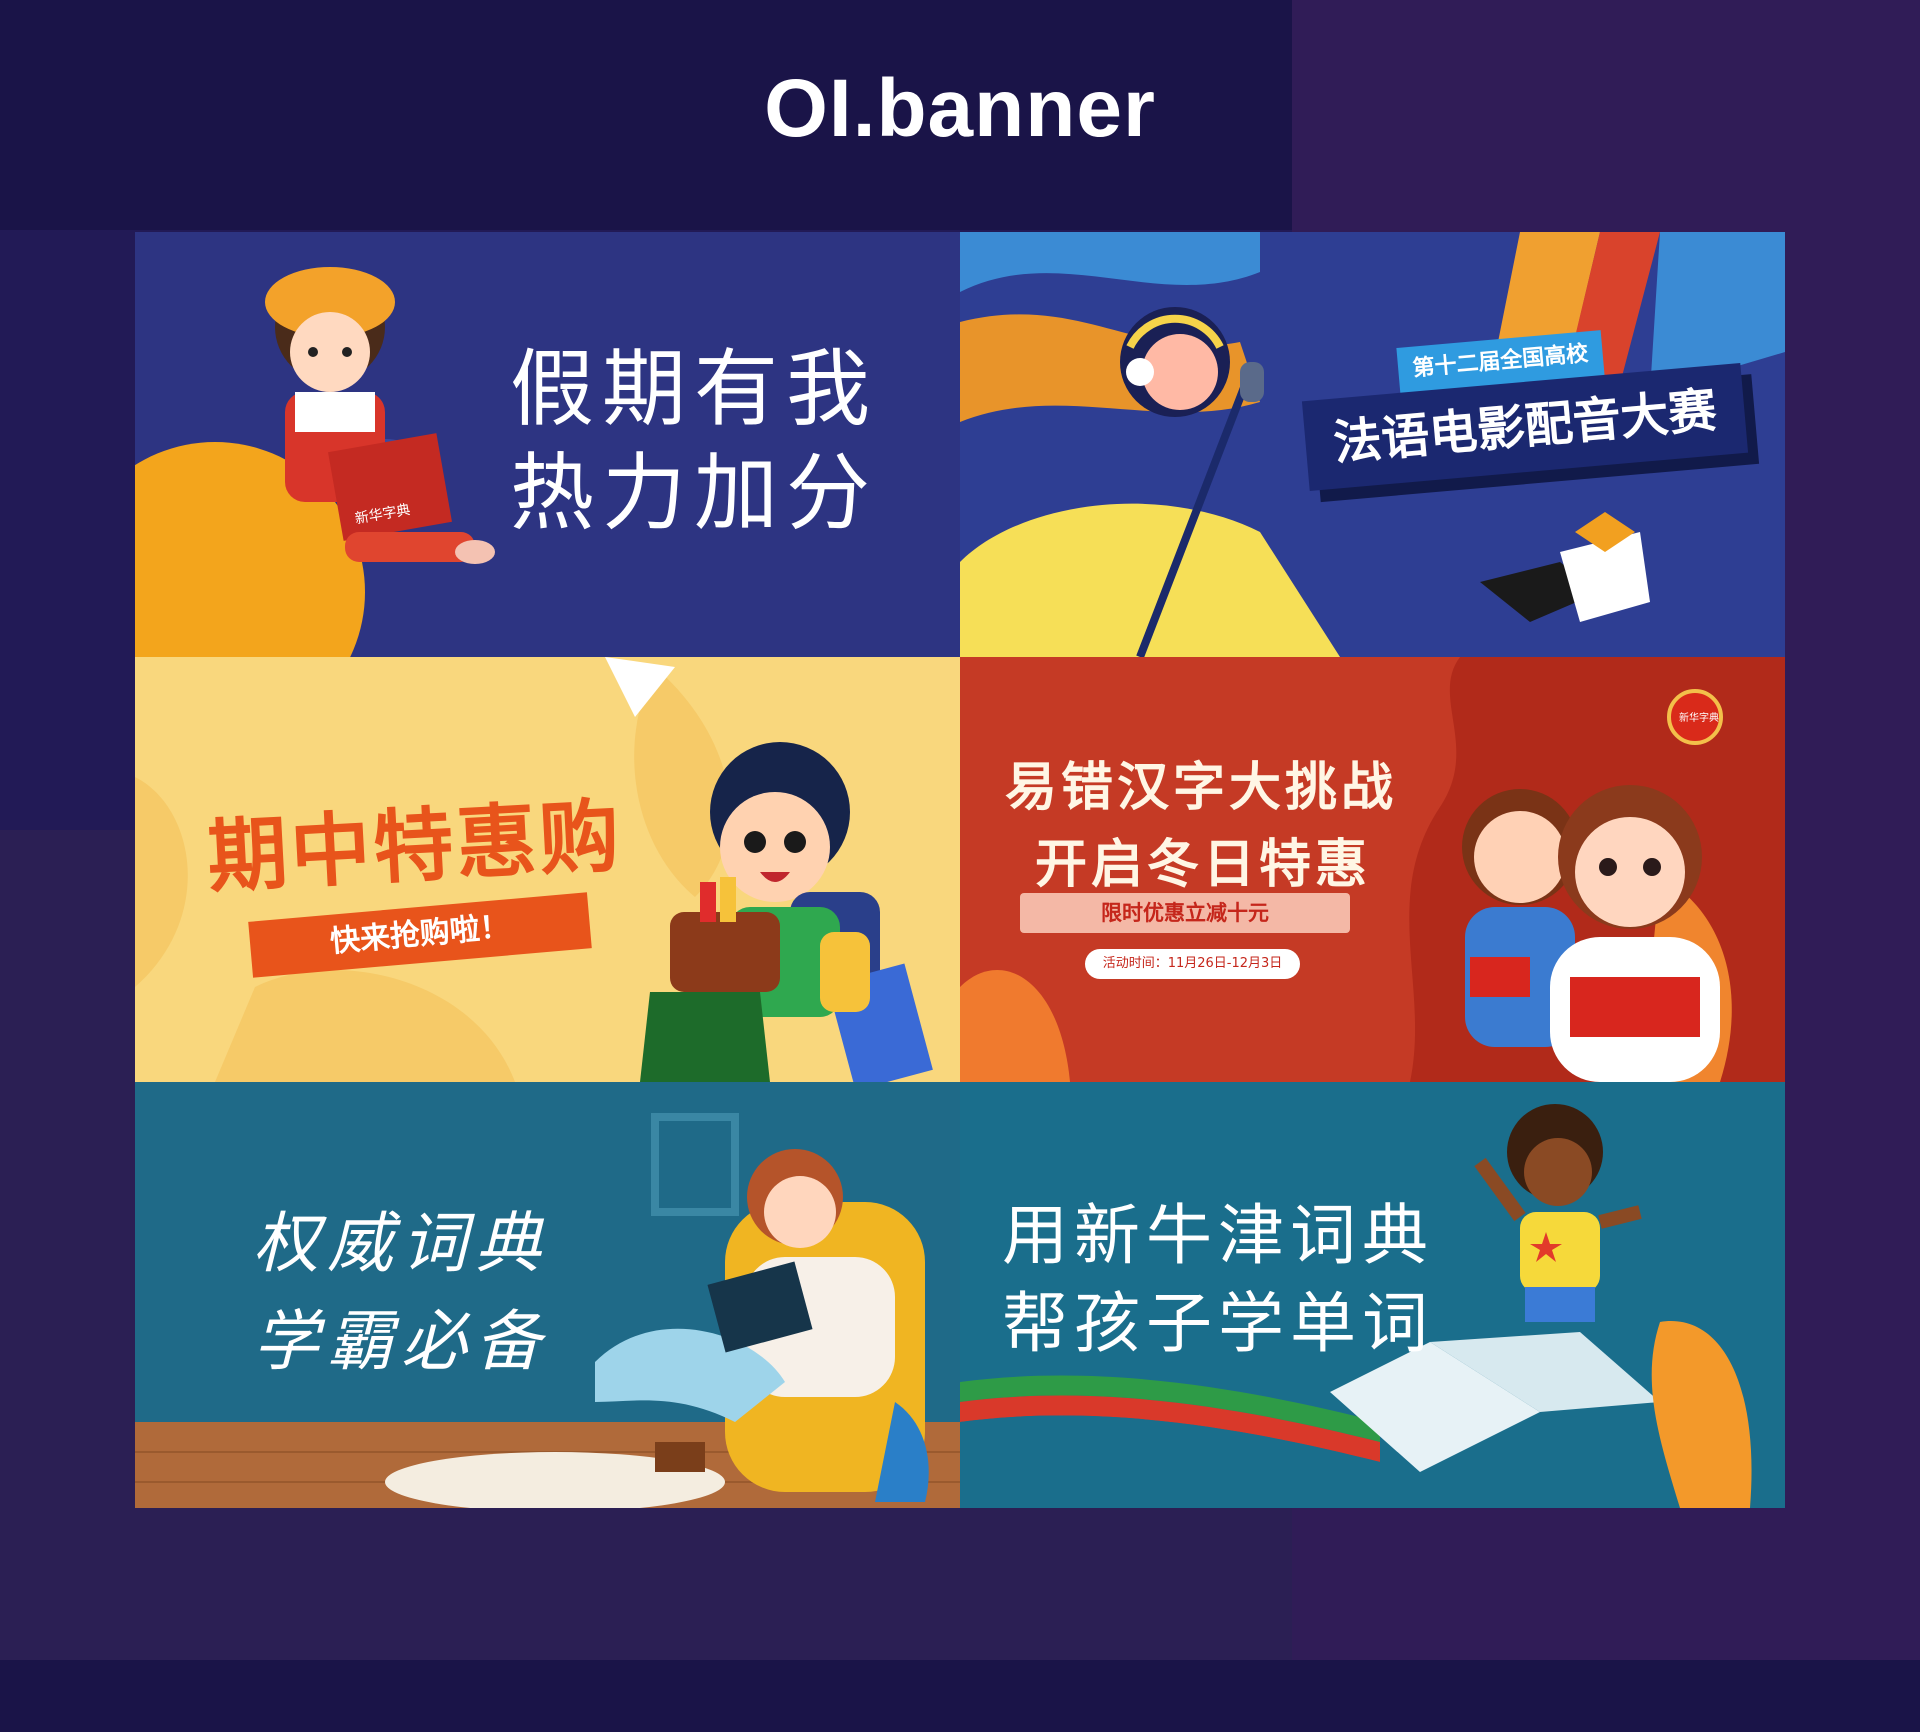  What do you see at coordinates (420, 934) in the screenshot?
I see `sale-ribbon-text: 快来抢购啦！` at bounding box center [420, 934].